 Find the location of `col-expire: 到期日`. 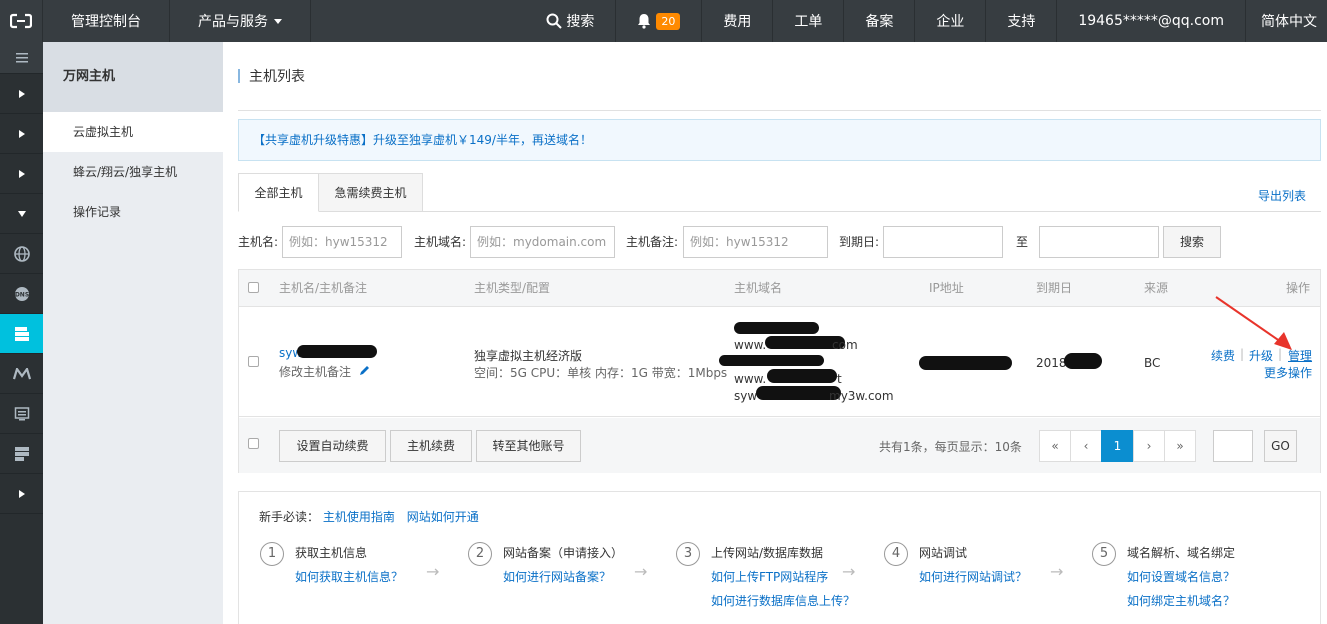

col-expire: 到期日 is located at coordinates (1054, 288).